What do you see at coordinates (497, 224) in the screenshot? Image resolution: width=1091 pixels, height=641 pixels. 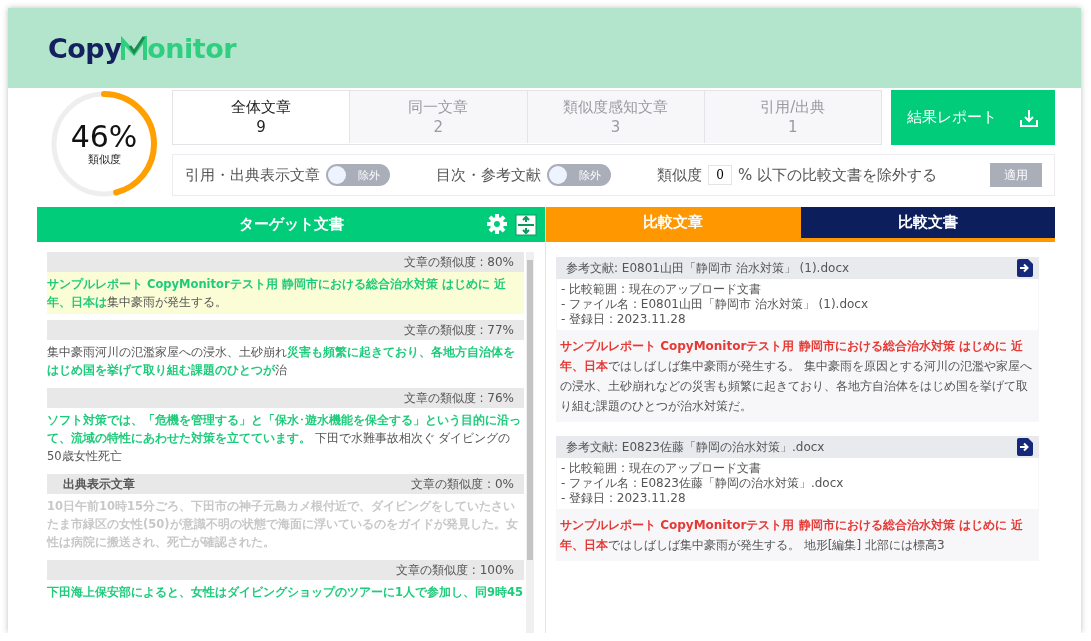 I see `settings-icon` at bounding box center [497, 224].